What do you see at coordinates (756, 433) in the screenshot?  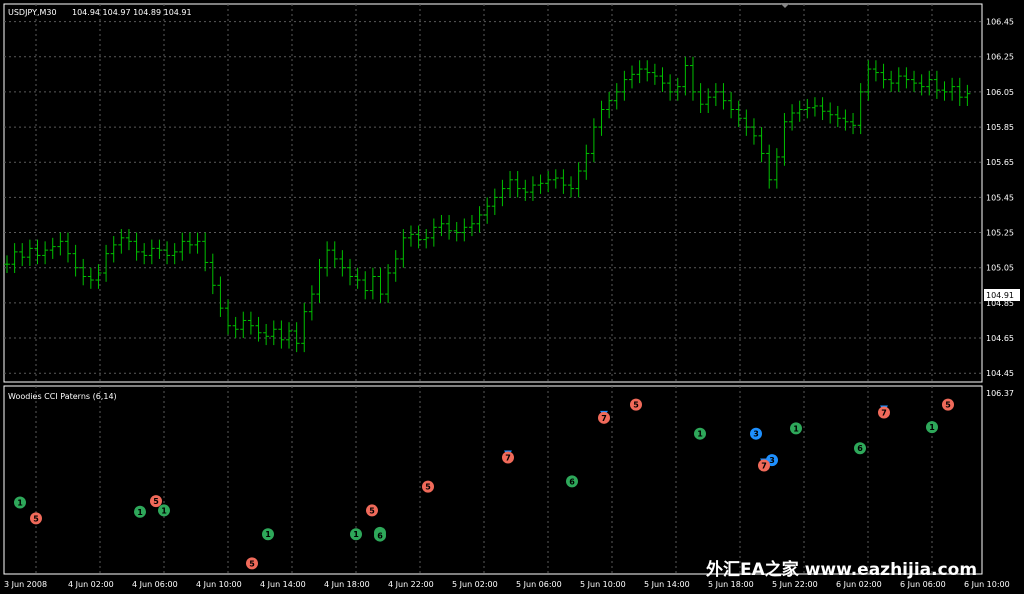 I see `cci-signal-marker: 3` at bounding box center [756, 433].